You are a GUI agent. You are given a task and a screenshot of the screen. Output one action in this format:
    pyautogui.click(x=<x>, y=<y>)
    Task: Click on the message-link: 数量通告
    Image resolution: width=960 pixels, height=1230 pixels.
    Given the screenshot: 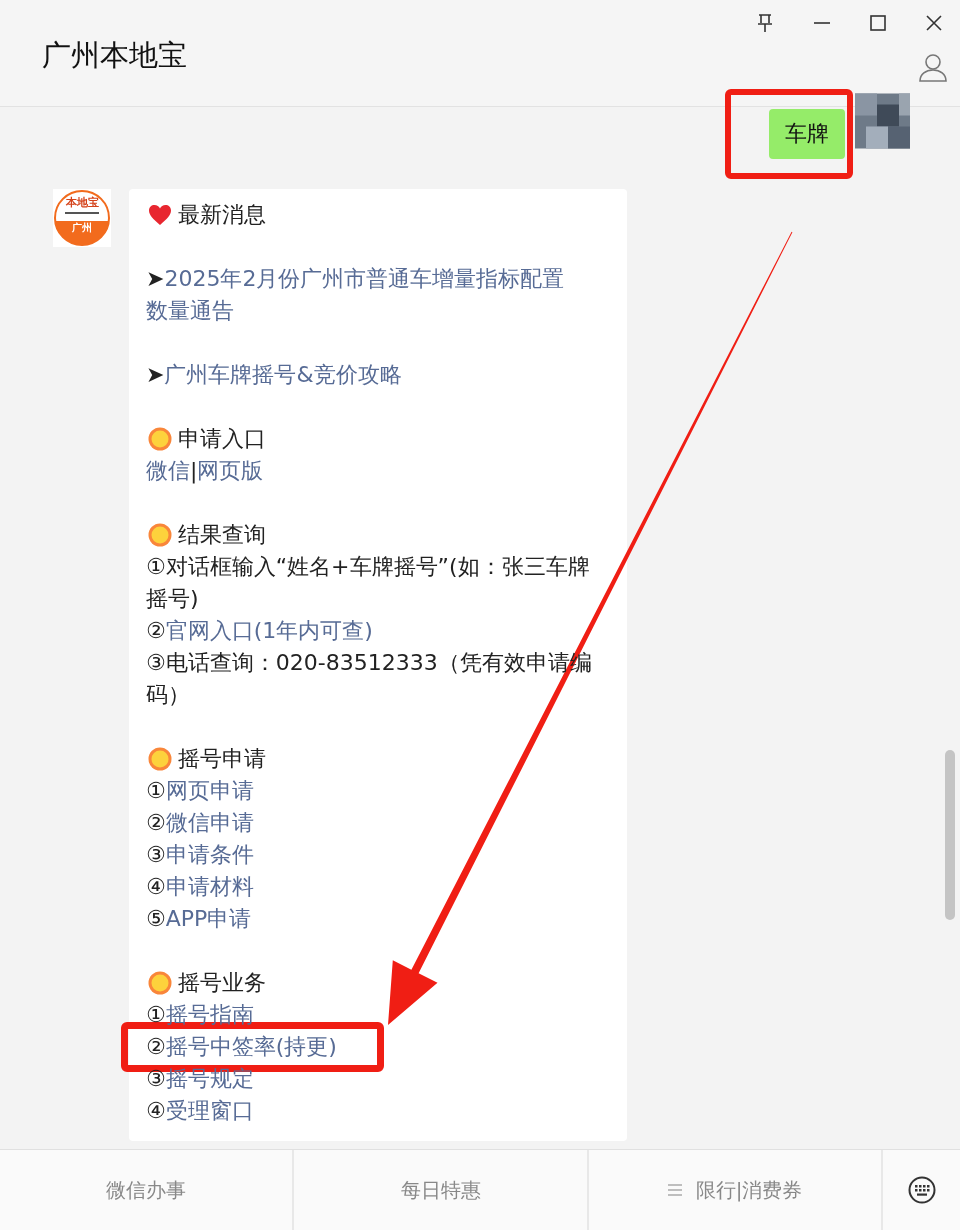 What is the action you would take?
    pyautogui.click(x=190, y=310)
    